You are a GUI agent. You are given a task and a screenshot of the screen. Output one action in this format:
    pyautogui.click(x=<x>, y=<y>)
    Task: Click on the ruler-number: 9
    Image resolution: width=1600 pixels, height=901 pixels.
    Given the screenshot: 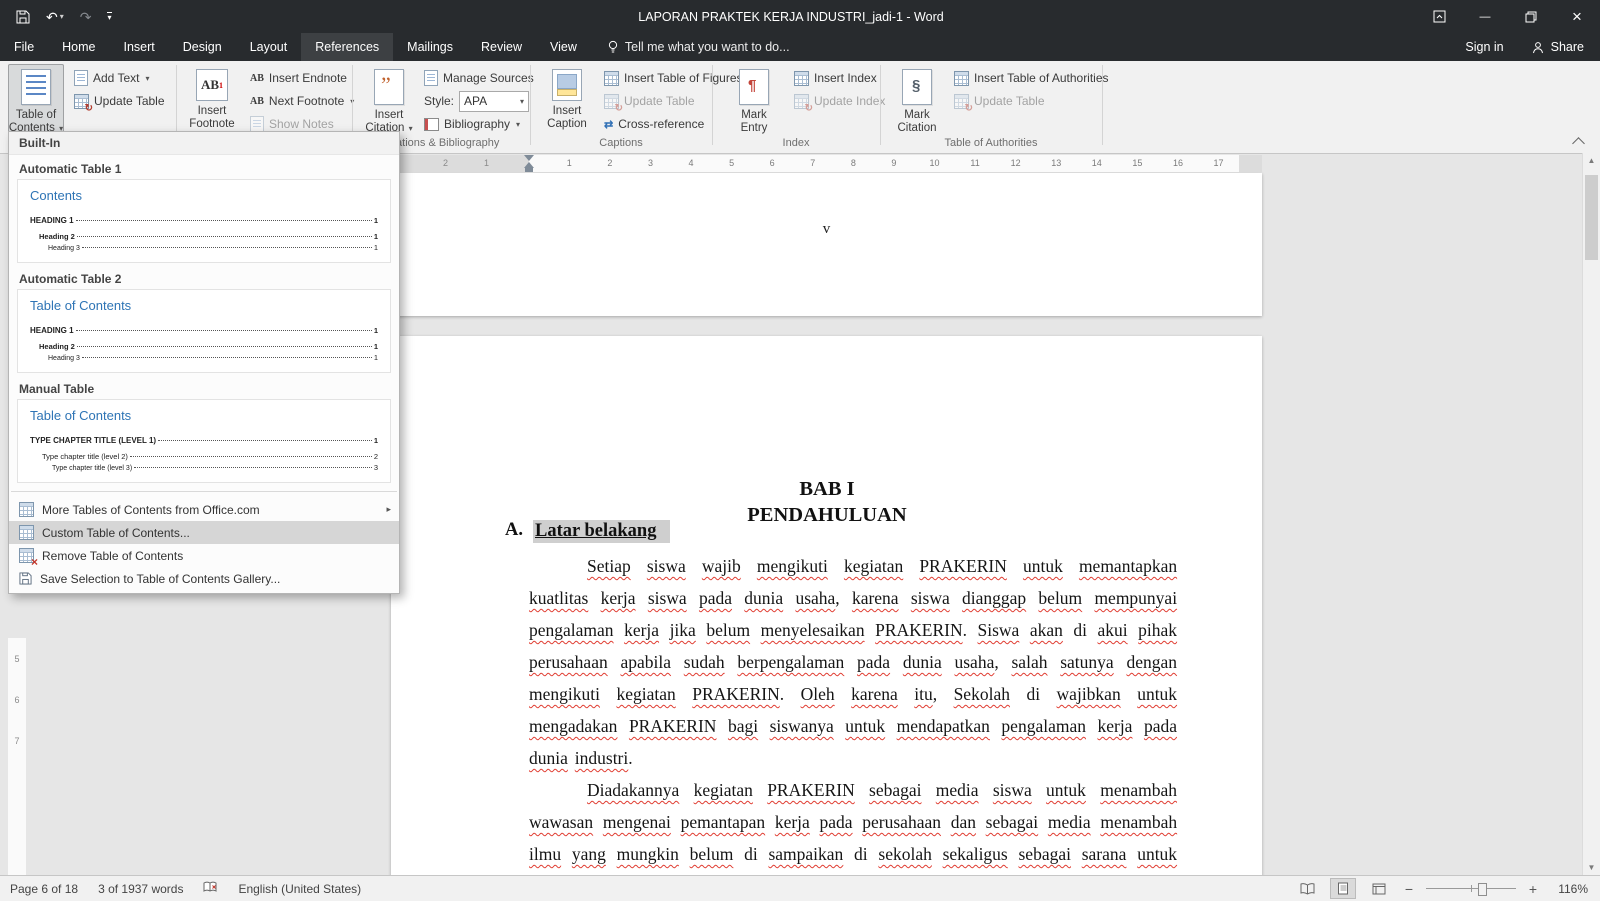 What is the action you would take?
    pyautogui.click(x=894, y=163)
    